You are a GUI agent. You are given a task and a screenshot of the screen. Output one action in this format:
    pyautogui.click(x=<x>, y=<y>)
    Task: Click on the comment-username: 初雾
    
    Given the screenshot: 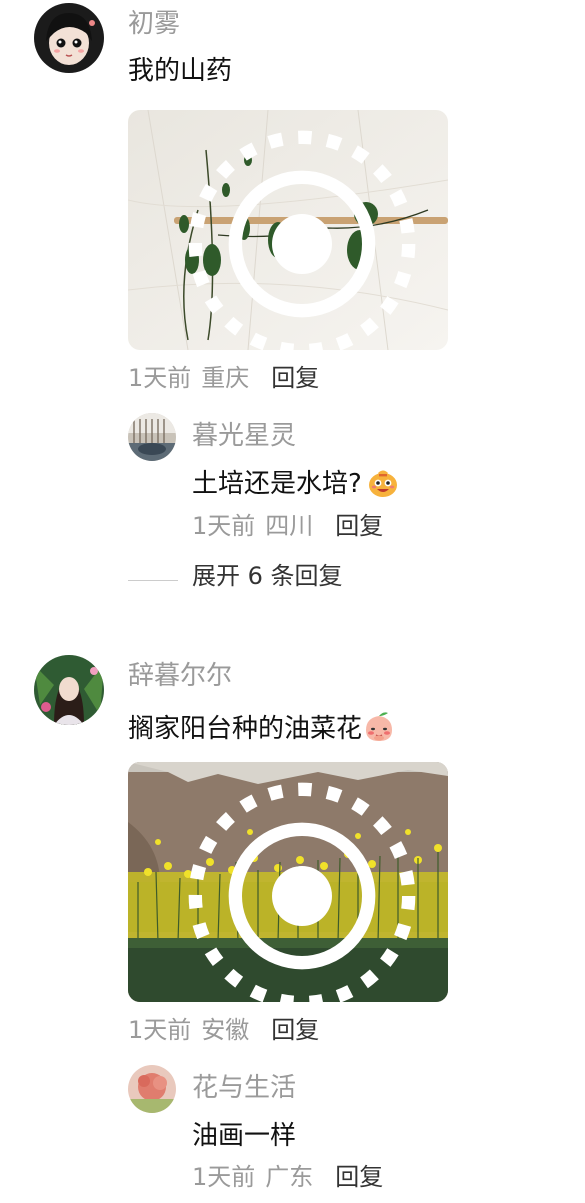 What is the action you would take?
    pyautogui.click(x=154, y=24)
    